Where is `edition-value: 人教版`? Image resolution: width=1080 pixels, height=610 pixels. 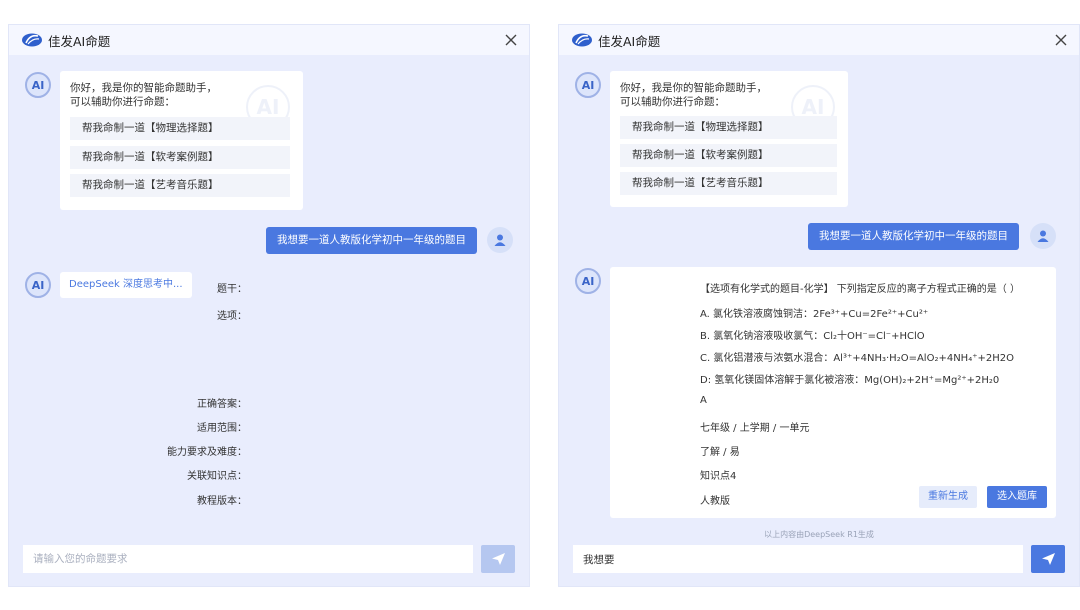
edition-value: 人教版 is located at coordinates (715, 501).